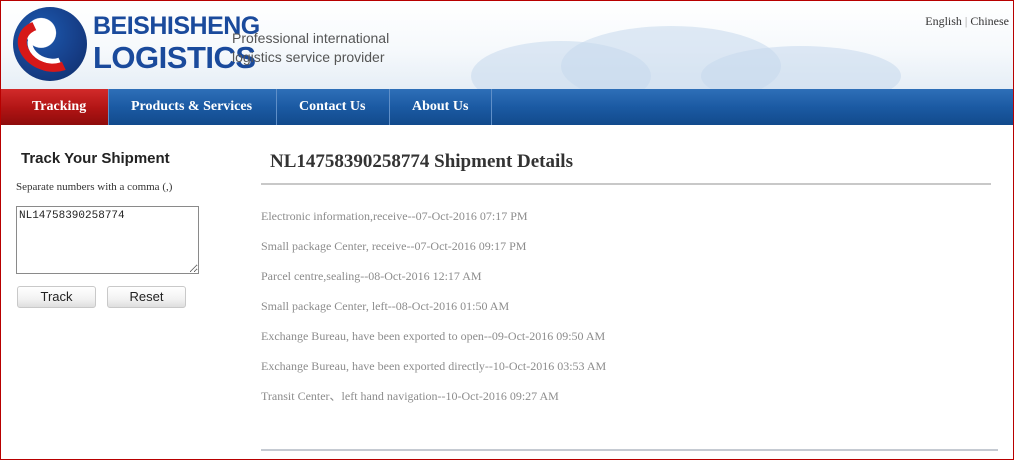  I want to click on nav-products-services: Products & Services, so click(193, 107).